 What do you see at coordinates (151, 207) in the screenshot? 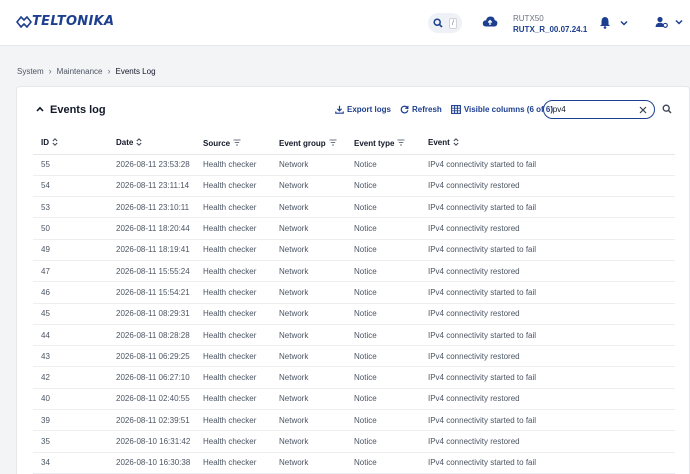
I see `event-date-cell: 2026-08-11 23:10:11` at bounding box center [151, 207].